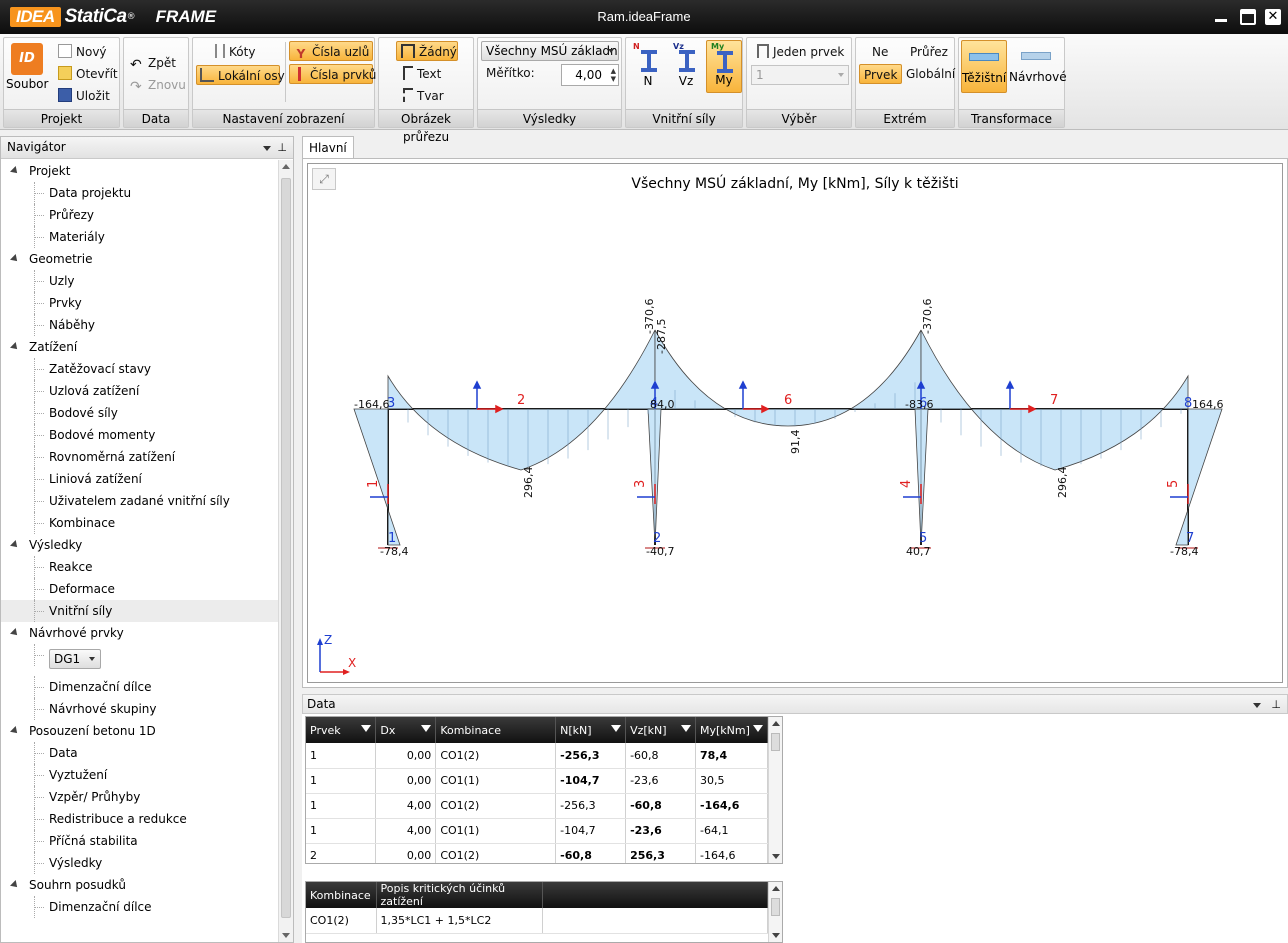 The height and width of the screenshot is (943, 1288). What do you see at coordinates (140, 413) in the screenshot?
I see `navigator-item: Bodové síly` at bounding box center [140, 413].